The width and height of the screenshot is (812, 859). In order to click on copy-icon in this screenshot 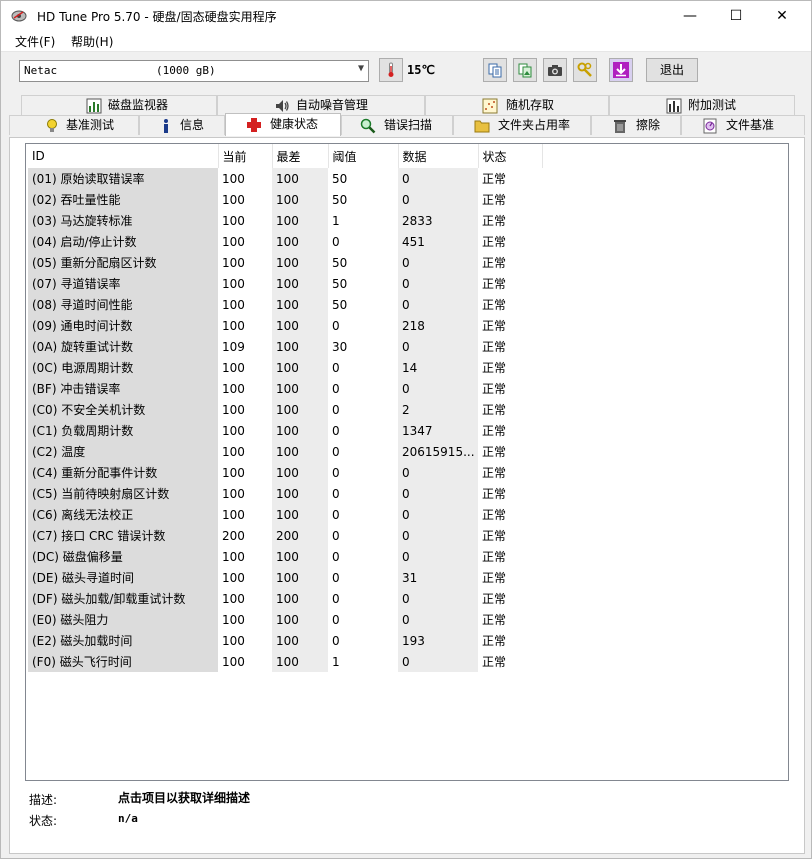, I will do `click(495, 70)`.